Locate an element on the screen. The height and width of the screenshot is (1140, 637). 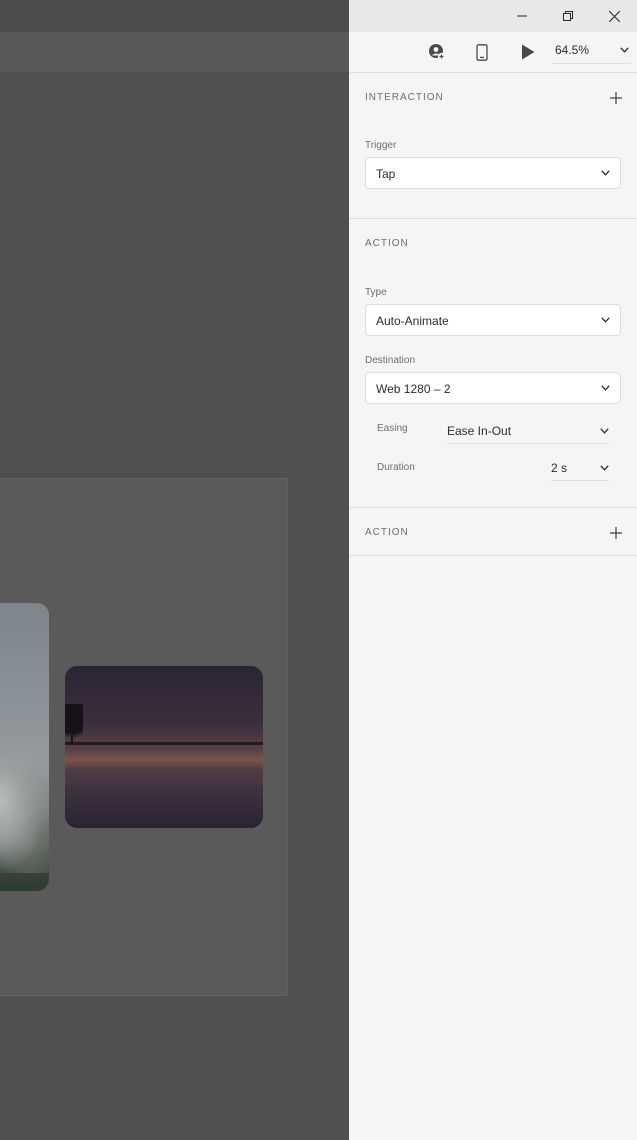
type-select: Auto-Animate is located at coordinates (493, 320).